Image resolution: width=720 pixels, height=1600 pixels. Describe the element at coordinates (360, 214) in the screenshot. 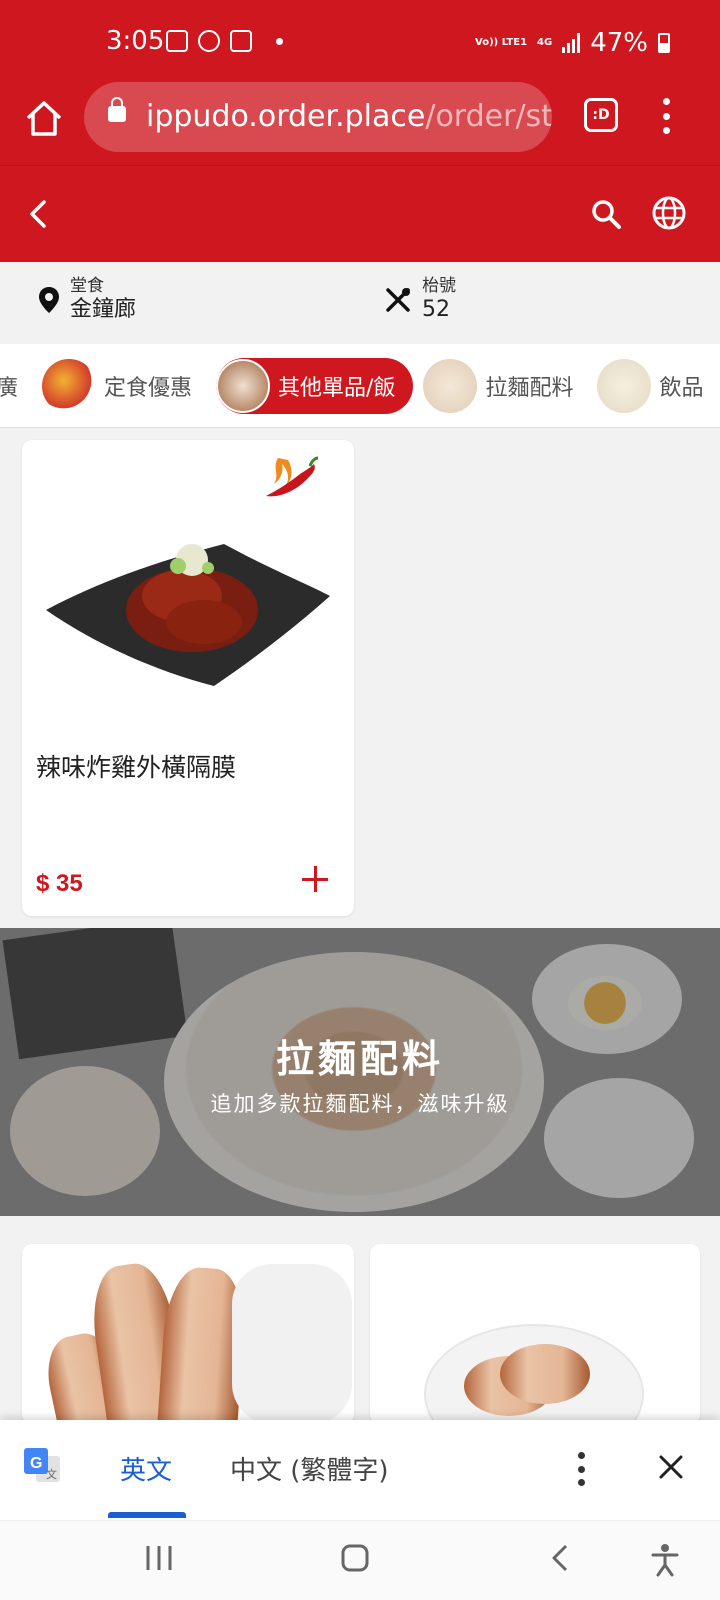

I see `app-header` at that location.